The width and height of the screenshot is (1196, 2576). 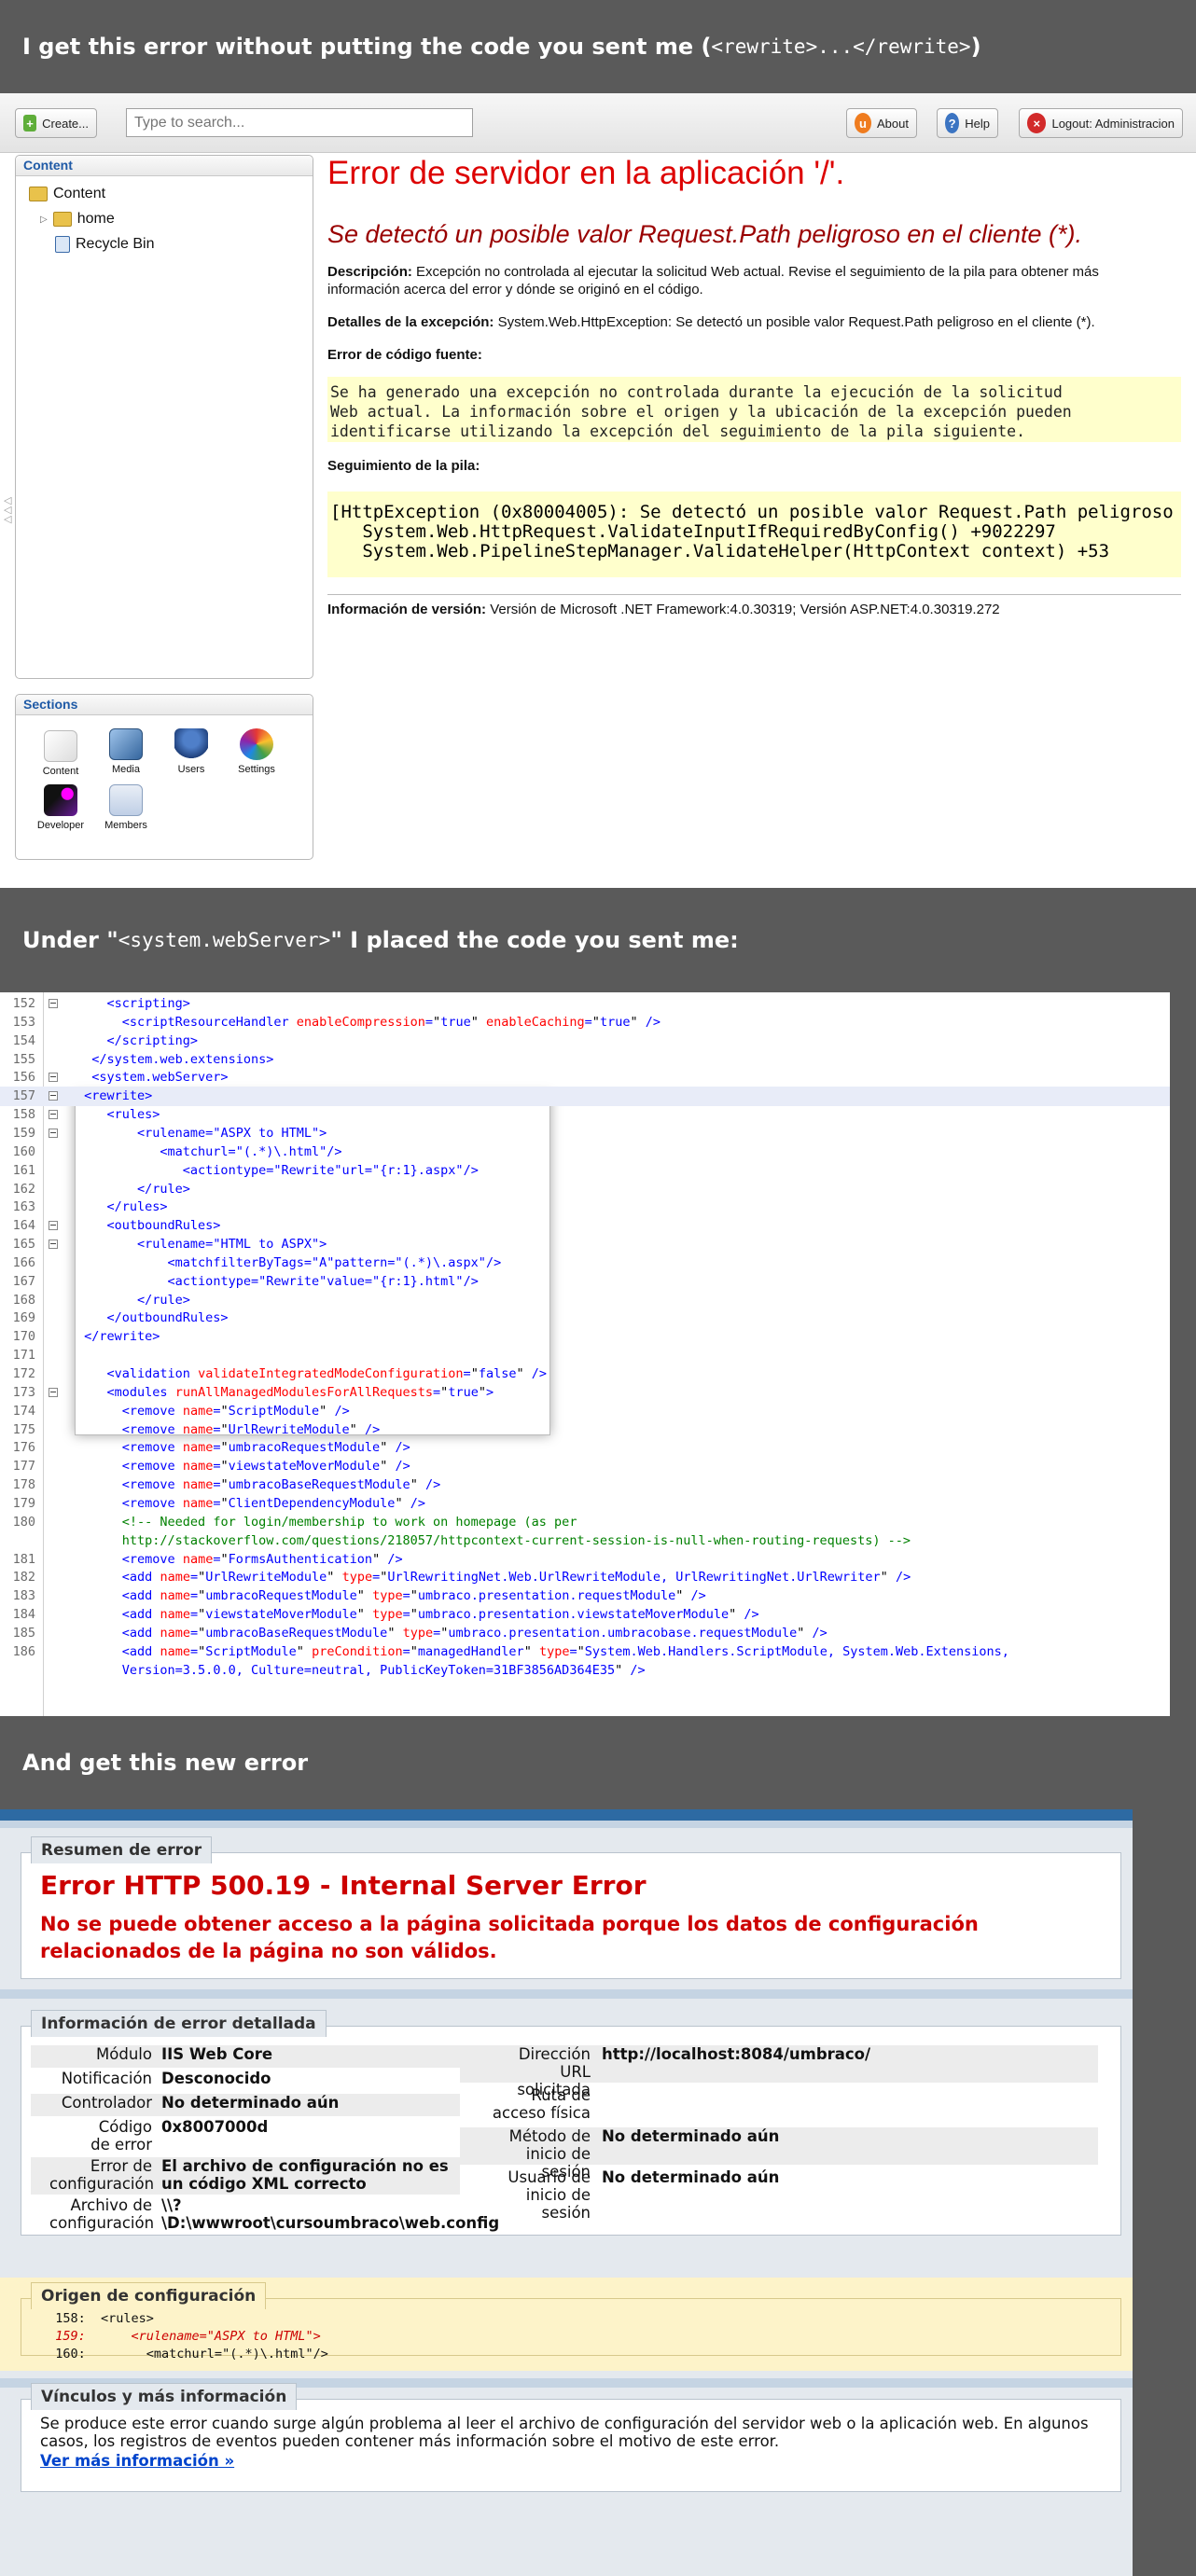 I want to click on detail-key: Método de inicio de sesión, so click(x=549, y=2154).